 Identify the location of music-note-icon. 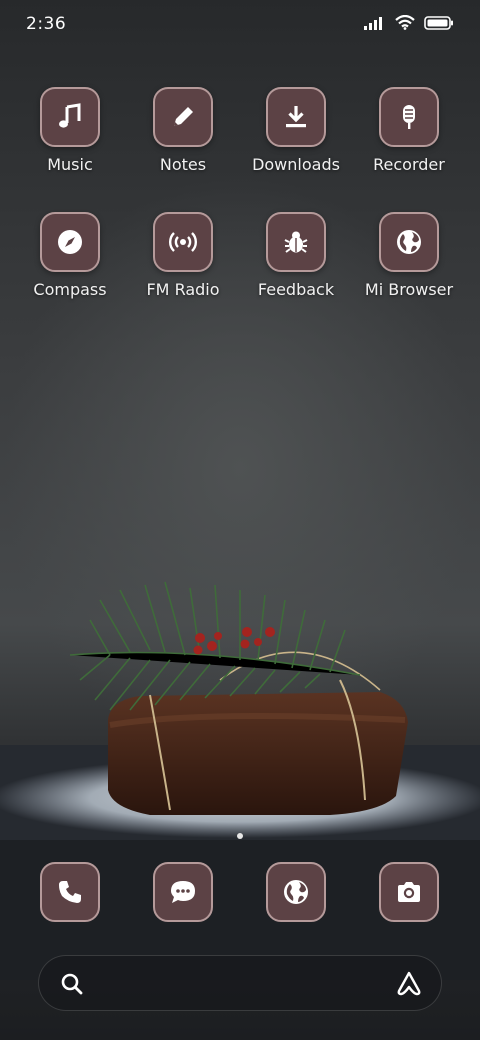
(70, 117).